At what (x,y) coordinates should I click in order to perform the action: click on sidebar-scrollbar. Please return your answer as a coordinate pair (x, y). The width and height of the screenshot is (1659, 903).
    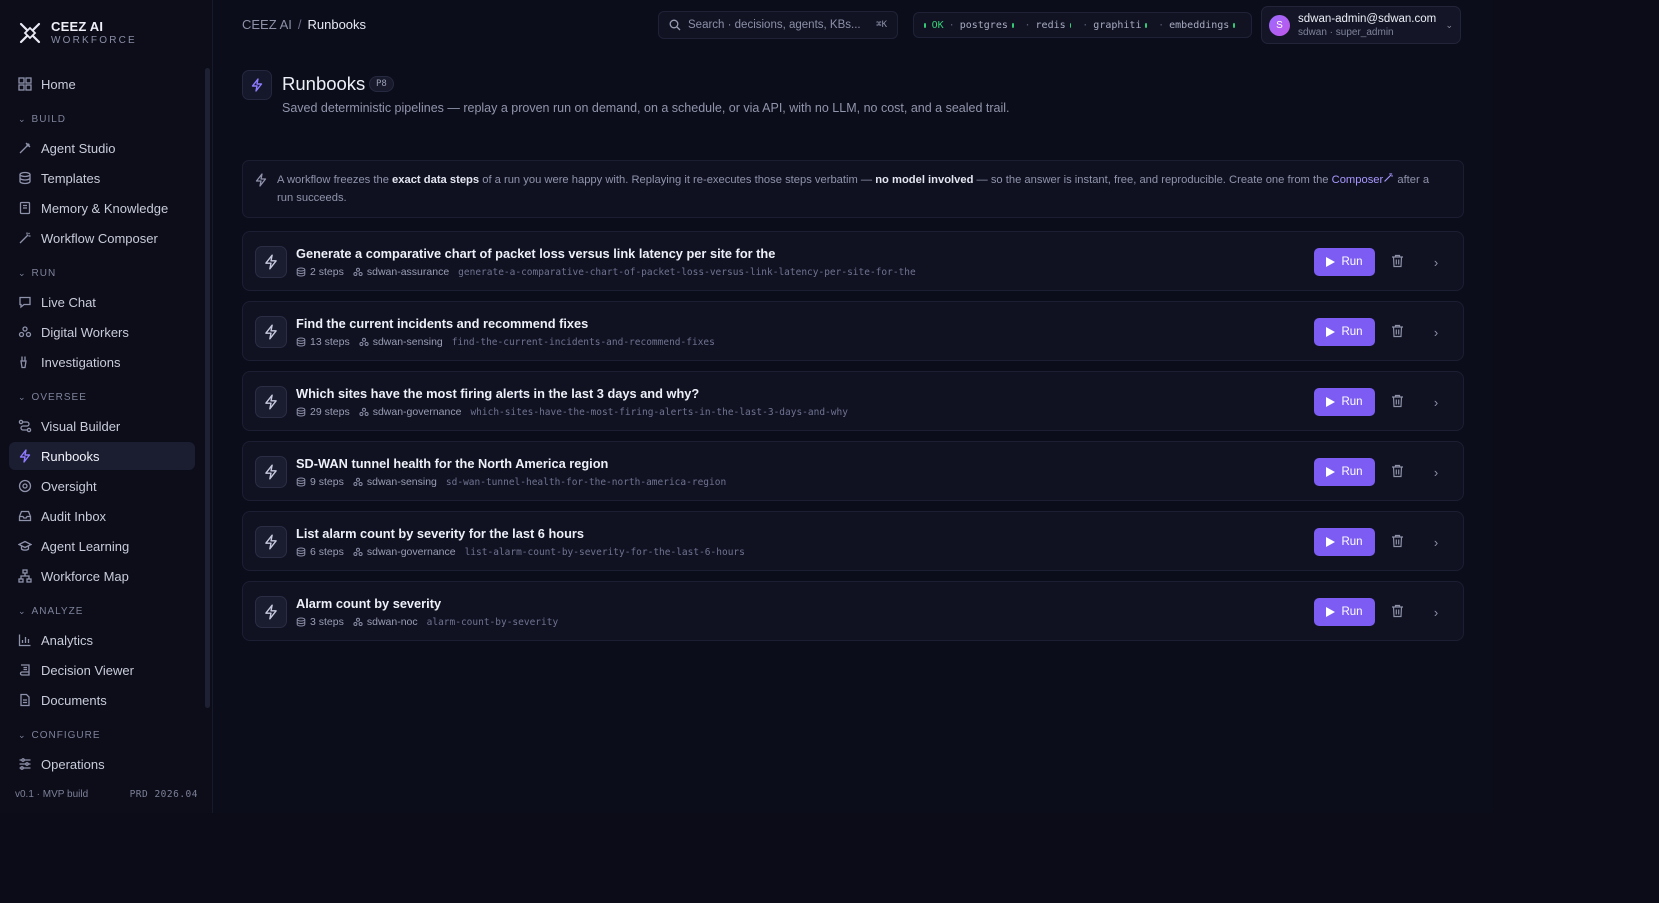
    Looking at the image, I should click on (207, 388).